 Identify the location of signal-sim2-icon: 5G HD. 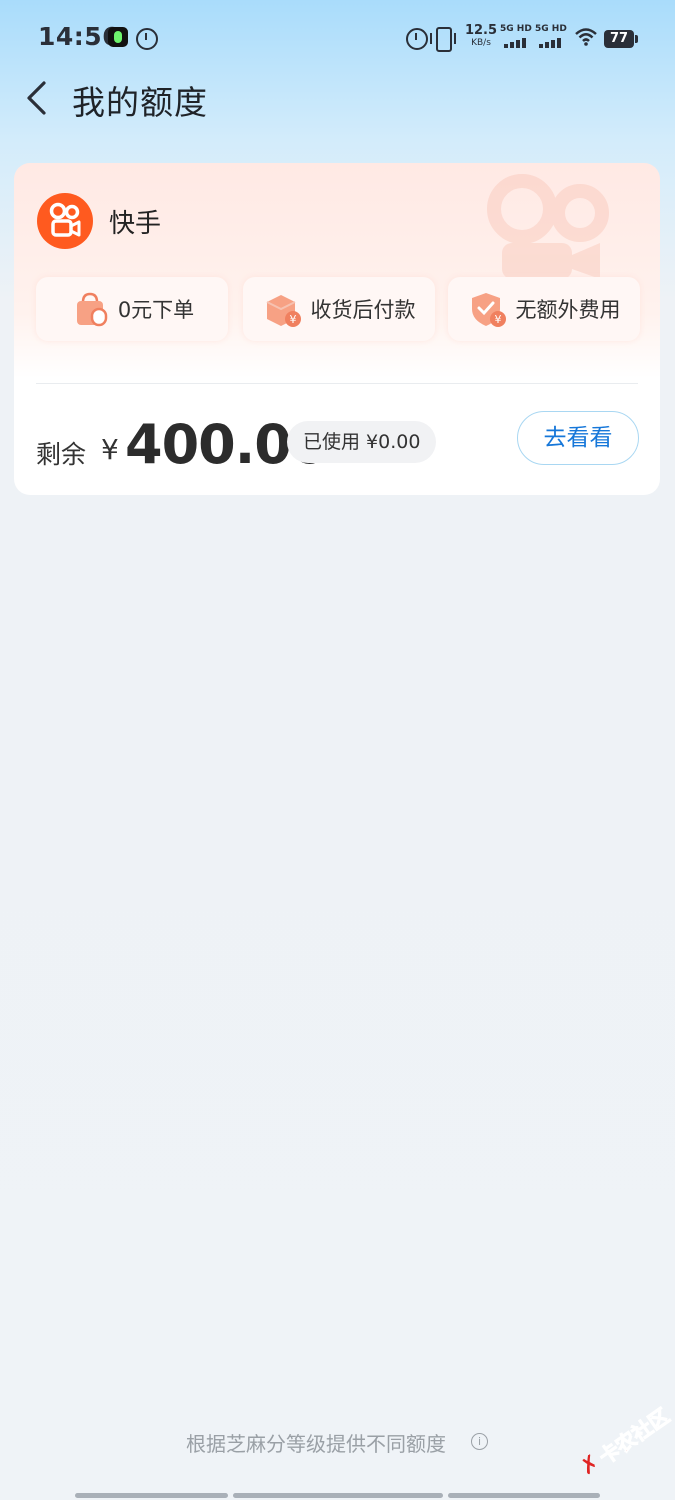
(551, 37).